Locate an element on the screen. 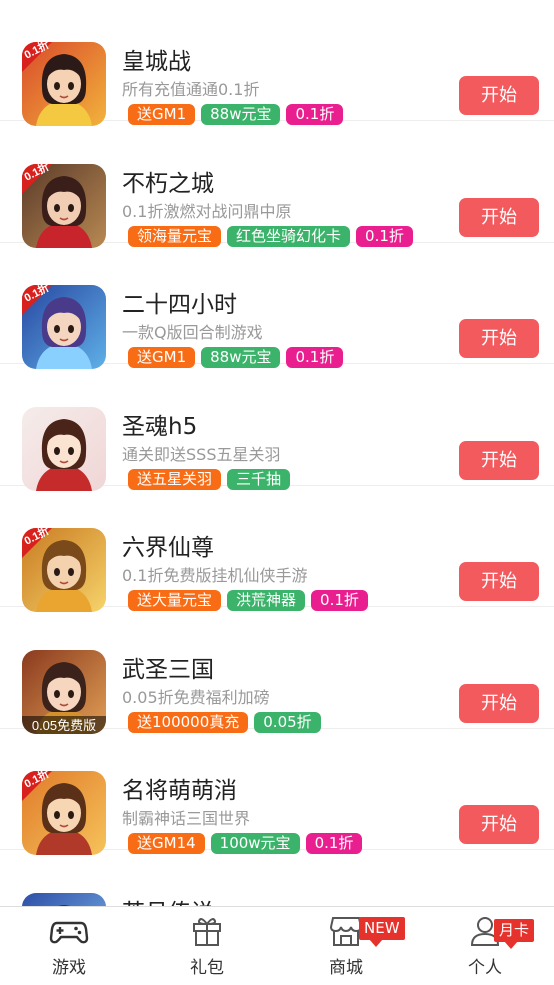 The image size is (554, 985). game-description: 0.1折激燃对战问鼎中原 is located at coordinates (207, 211).